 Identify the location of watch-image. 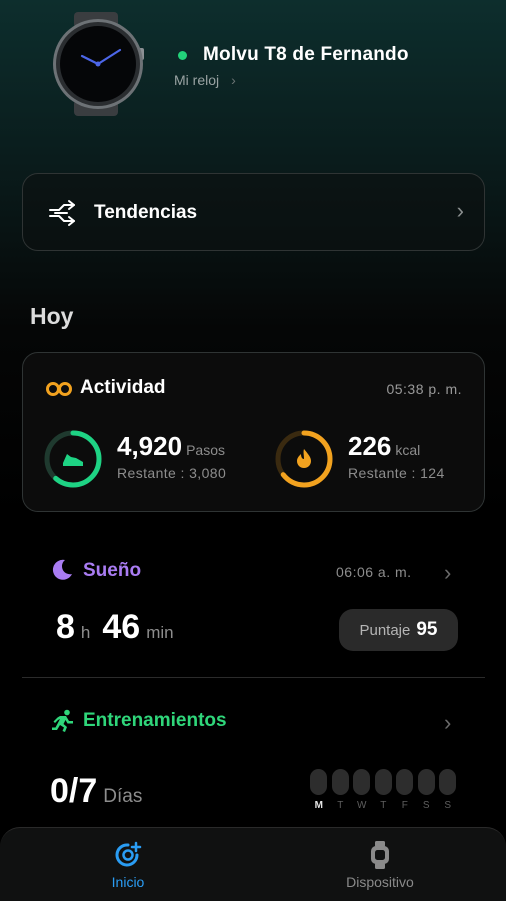
(98, 64).